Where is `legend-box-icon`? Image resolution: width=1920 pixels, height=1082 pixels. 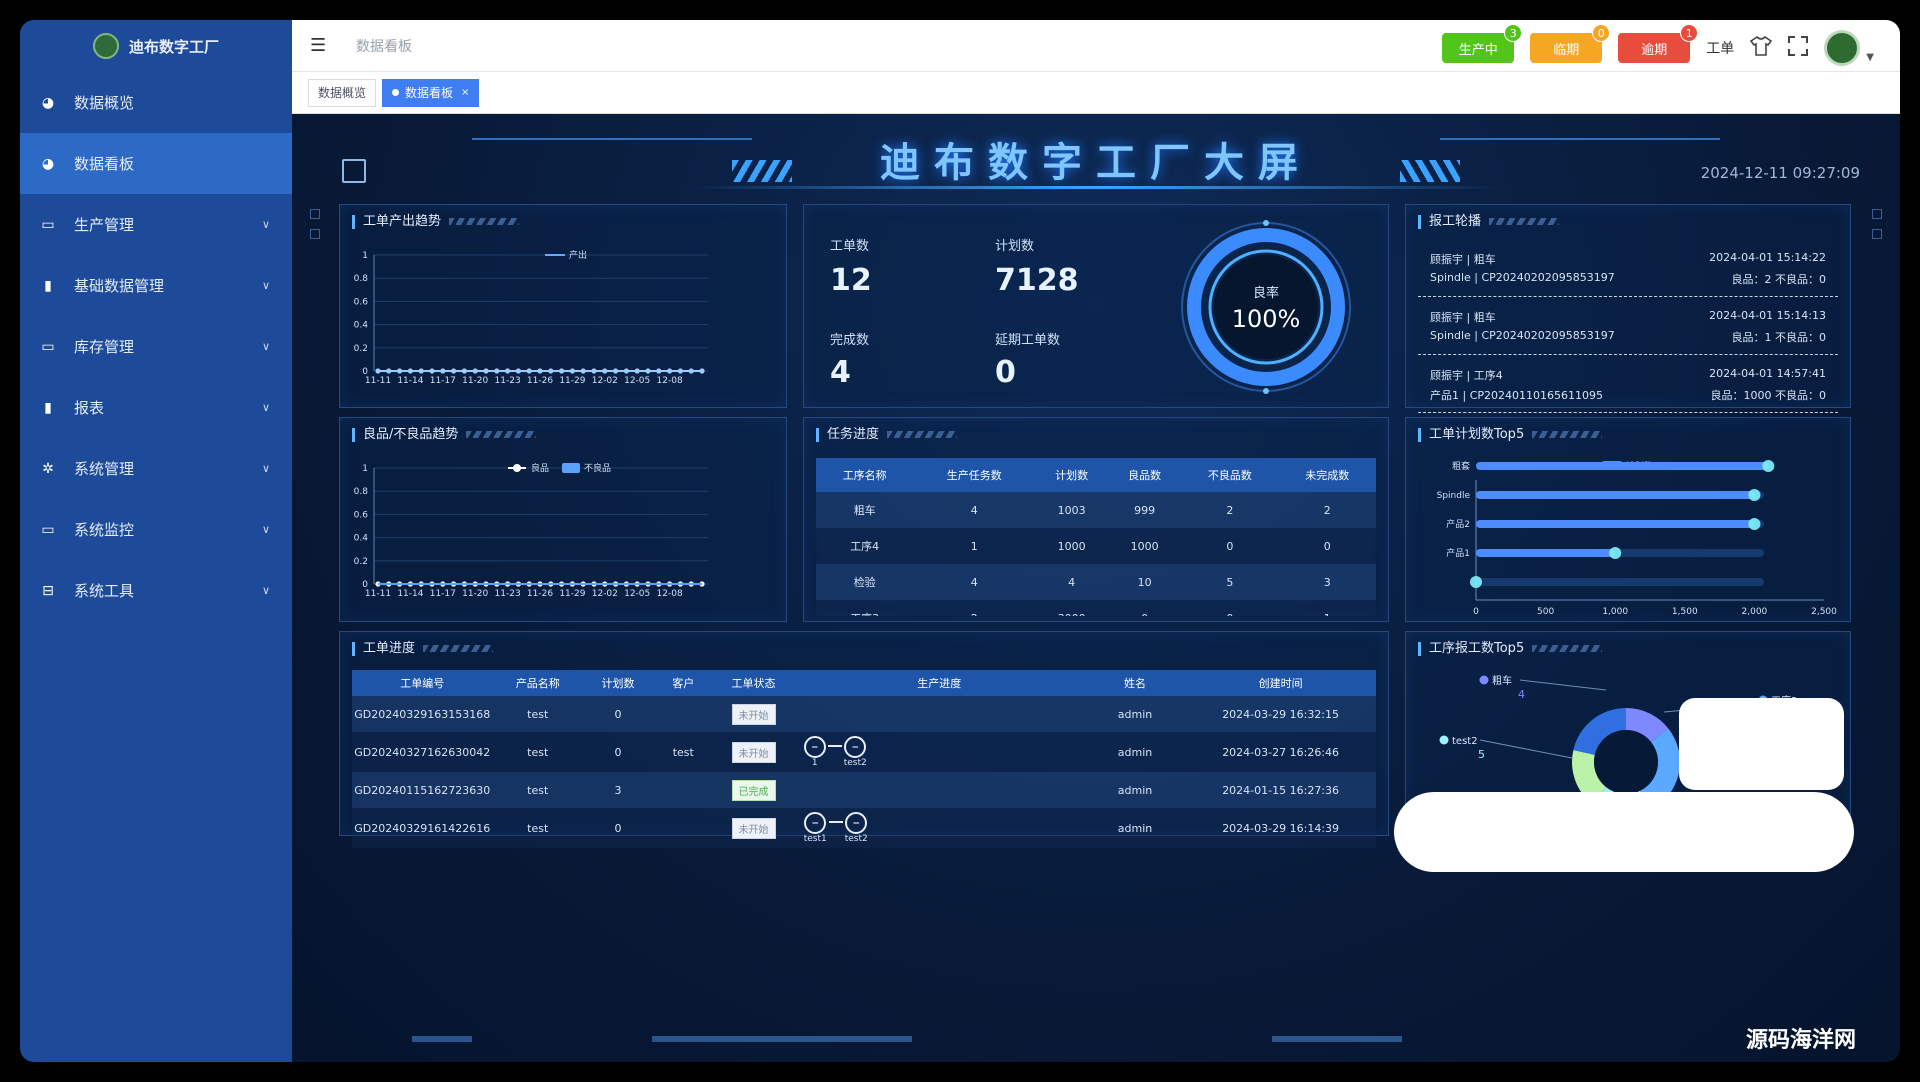
legend-box-icon is located at coordinates (571, 468).